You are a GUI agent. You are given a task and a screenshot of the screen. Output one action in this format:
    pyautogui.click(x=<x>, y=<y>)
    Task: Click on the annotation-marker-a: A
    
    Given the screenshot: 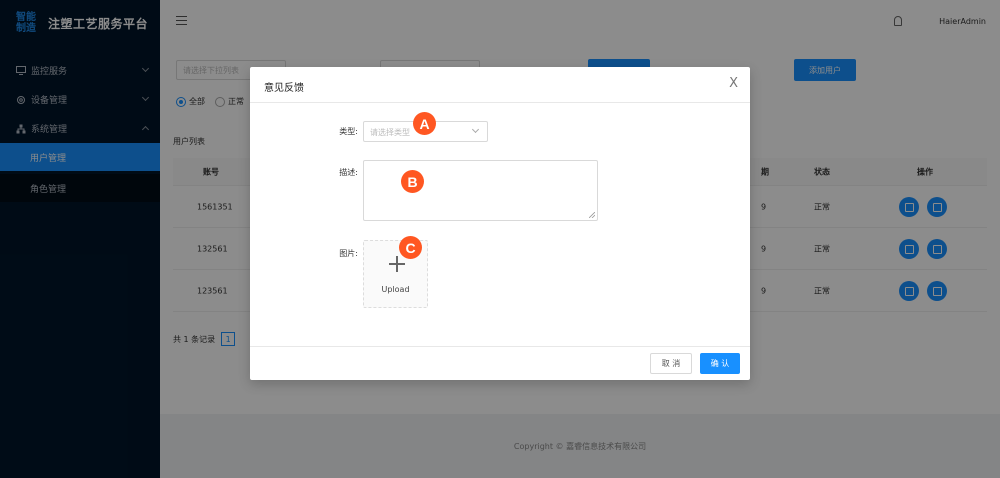 What is the action you would take?
    pyautogui.click(x=424, y=123)
    